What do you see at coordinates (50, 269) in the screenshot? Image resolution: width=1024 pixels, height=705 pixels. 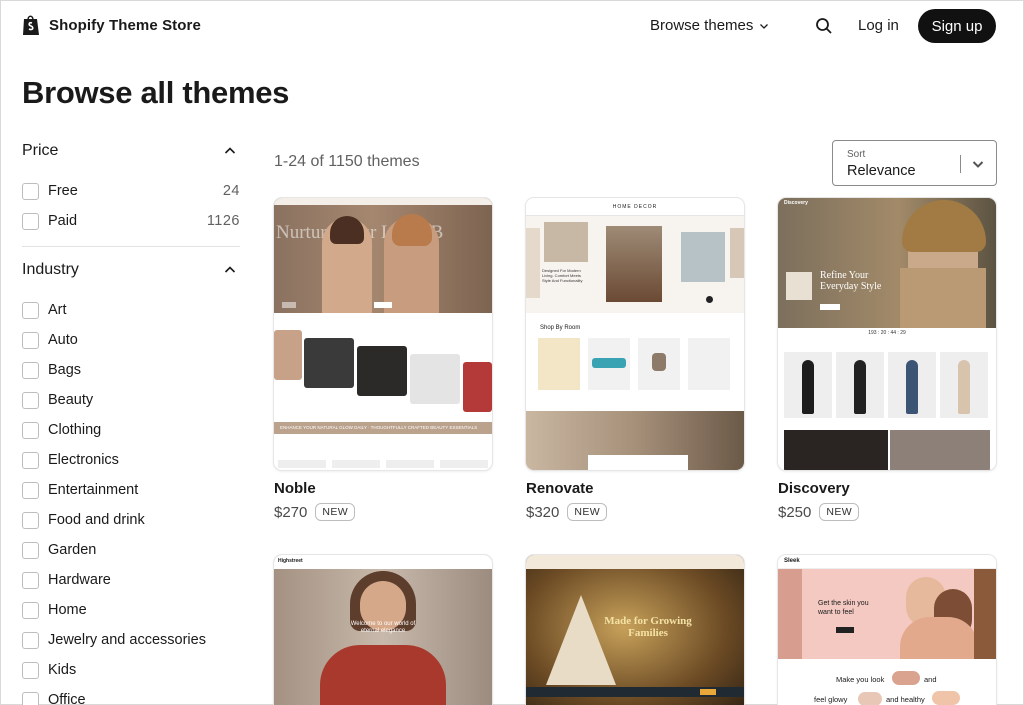 I see `industry-filter-title: Industry` at bounding box center [50, 269].